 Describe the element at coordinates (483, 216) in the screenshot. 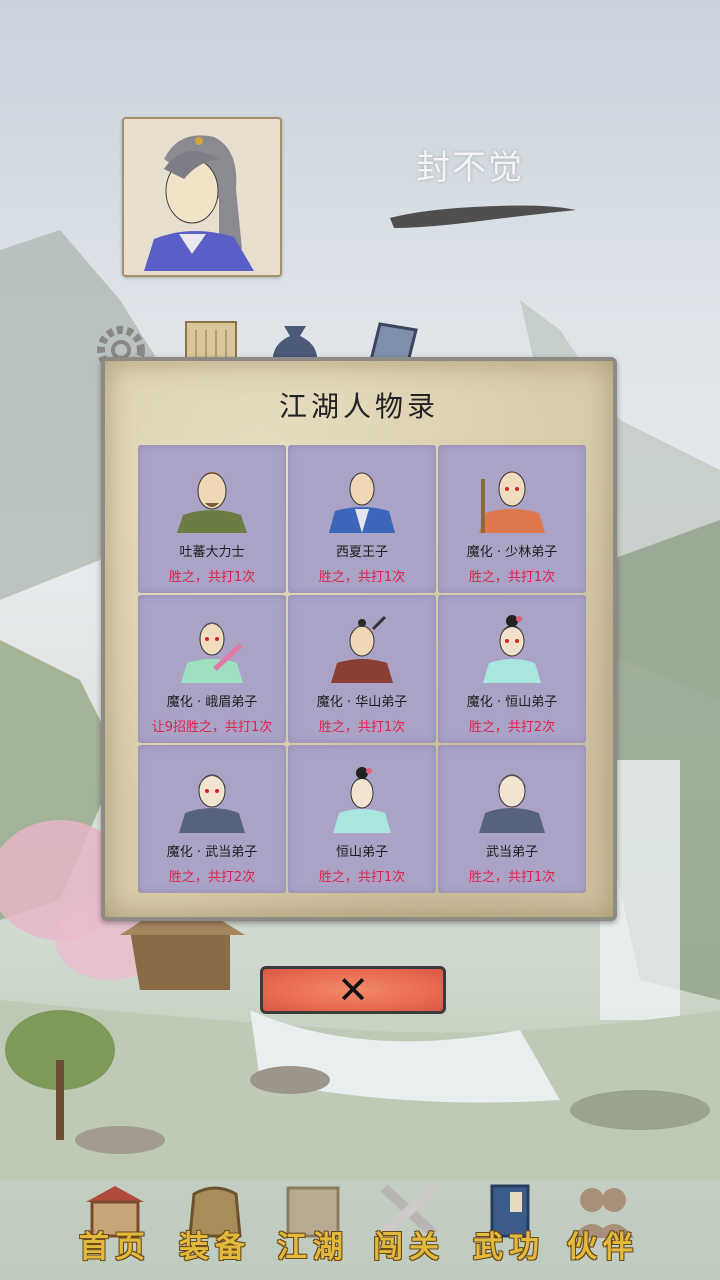

I see `brush-stroke-decoration` at that location.